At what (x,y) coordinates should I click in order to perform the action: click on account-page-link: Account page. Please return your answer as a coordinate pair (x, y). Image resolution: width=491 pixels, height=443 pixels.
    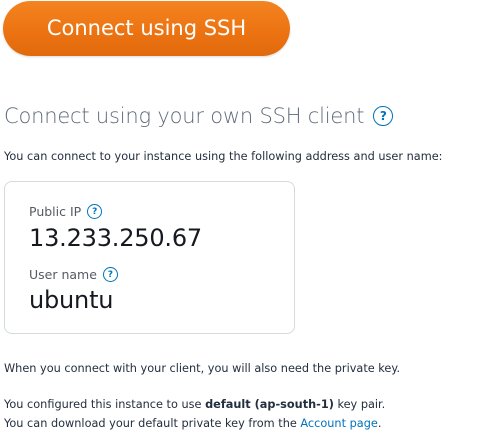
    Looking at the image, I should click on (338, 423).